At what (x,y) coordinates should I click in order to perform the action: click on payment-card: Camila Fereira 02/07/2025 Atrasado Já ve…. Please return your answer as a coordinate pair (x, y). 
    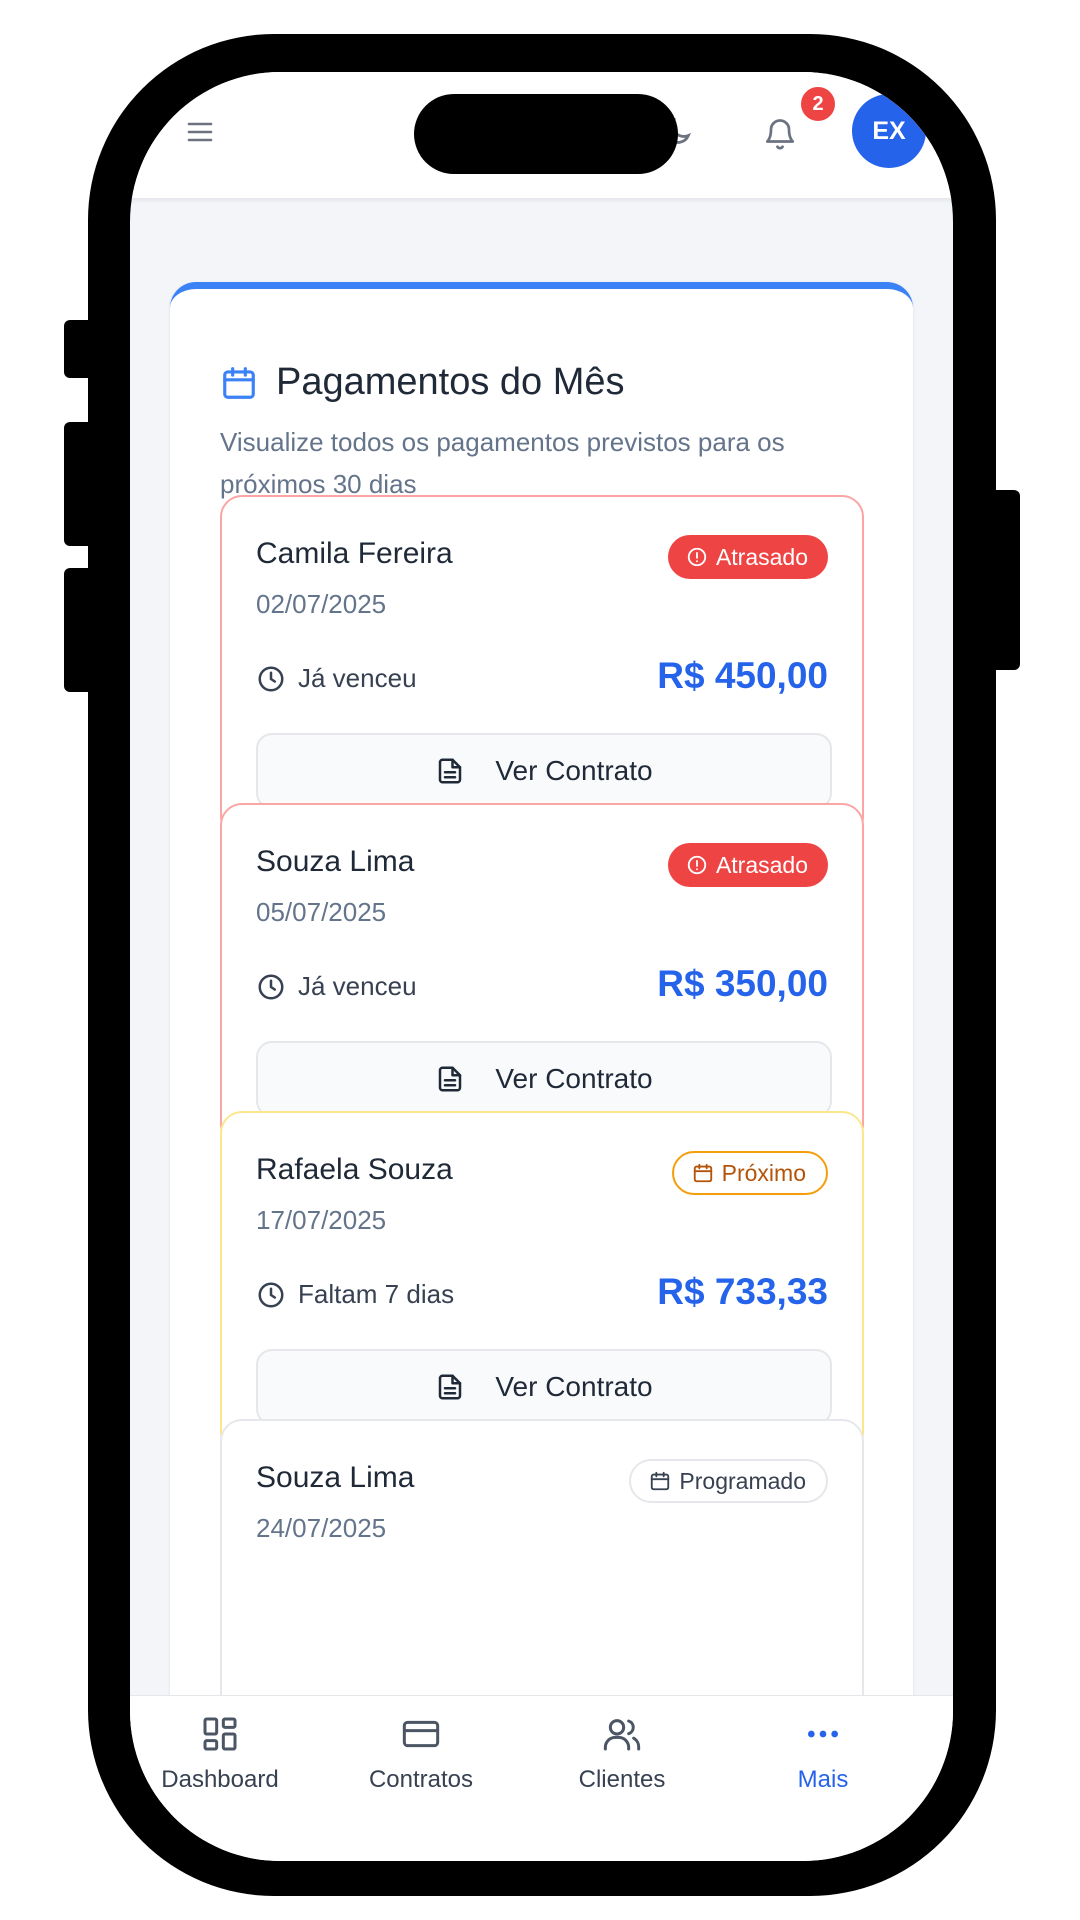
    Looking at the image, I should click on (542, 667).